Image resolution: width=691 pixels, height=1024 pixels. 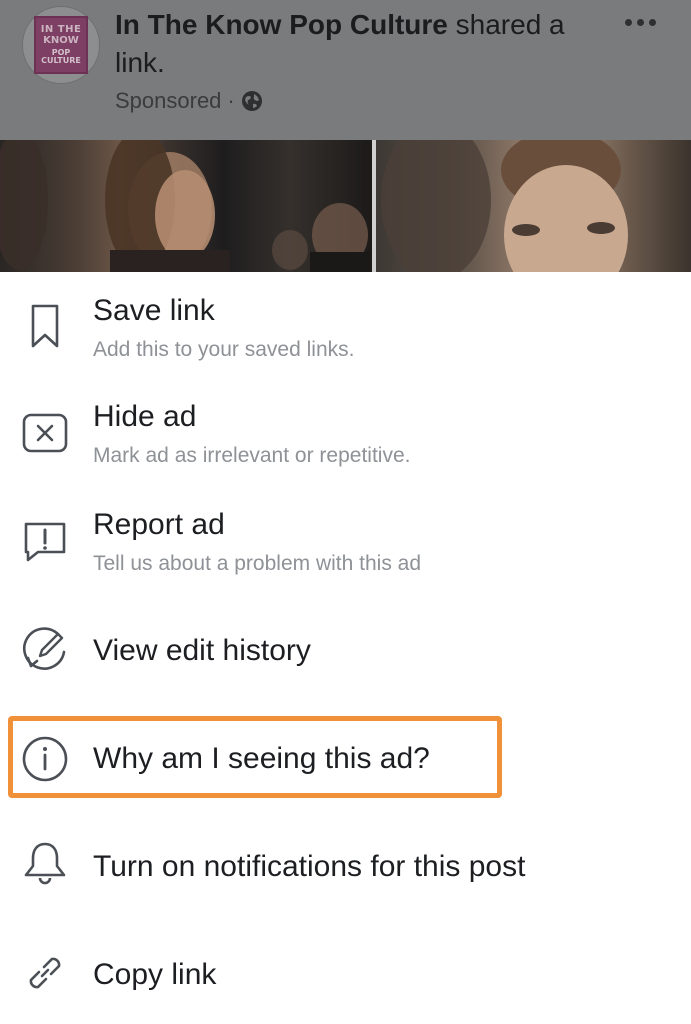 What do you see at coordinates (257, 563) in the screenshot?
I see `menu-item-sublabel: Tell us about a problem with this ad` at bounding box center [257, 563].